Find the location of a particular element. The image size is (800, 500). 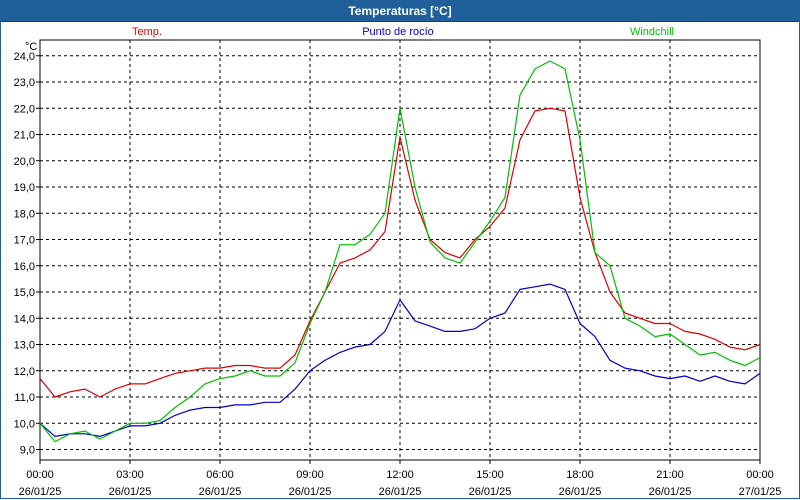

y-tick-label: 18,0 is located at coordinates (24, 214).